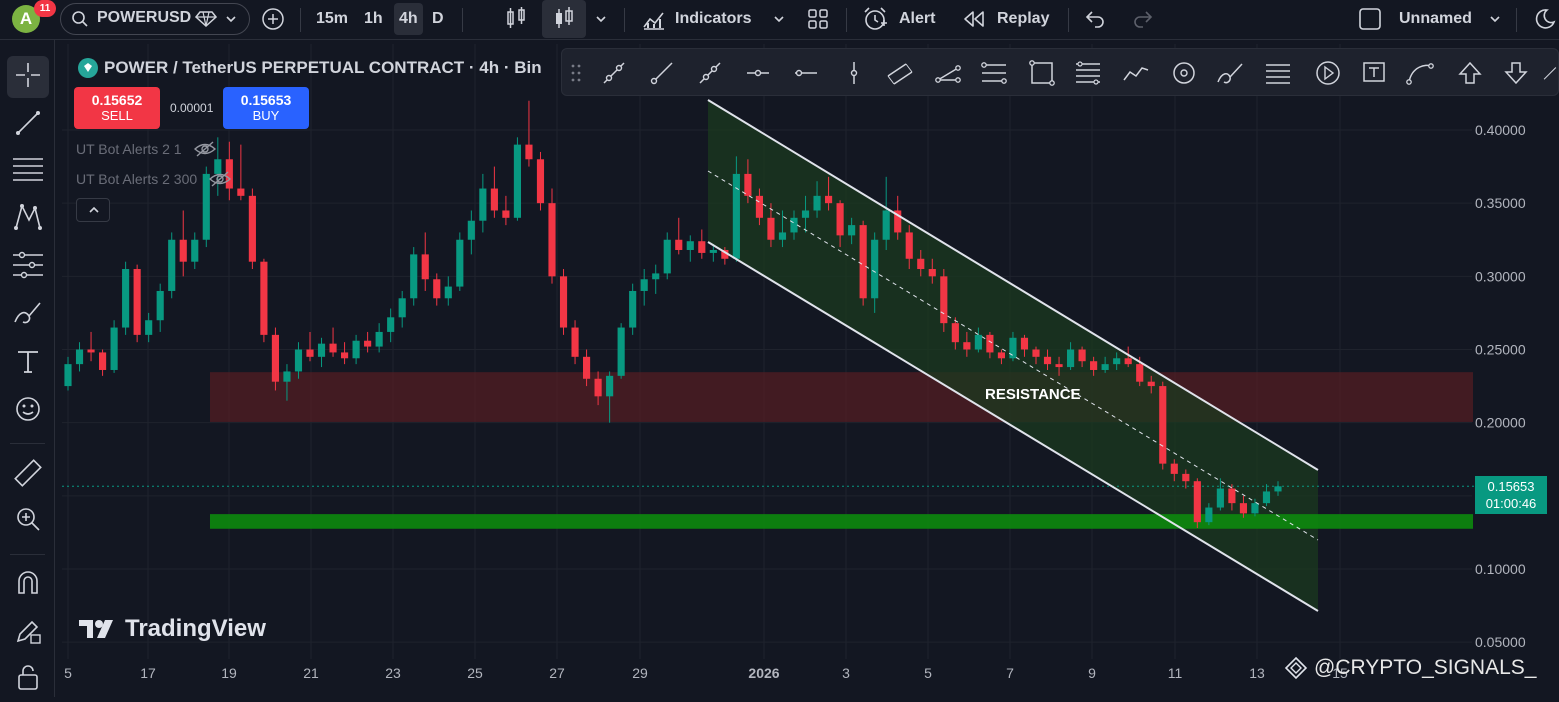 This screenshot has width=1559, height=702. Describe the element at coordinates (1500, 276) in the screenshot. I see `price-label: 0.30000` at that location.